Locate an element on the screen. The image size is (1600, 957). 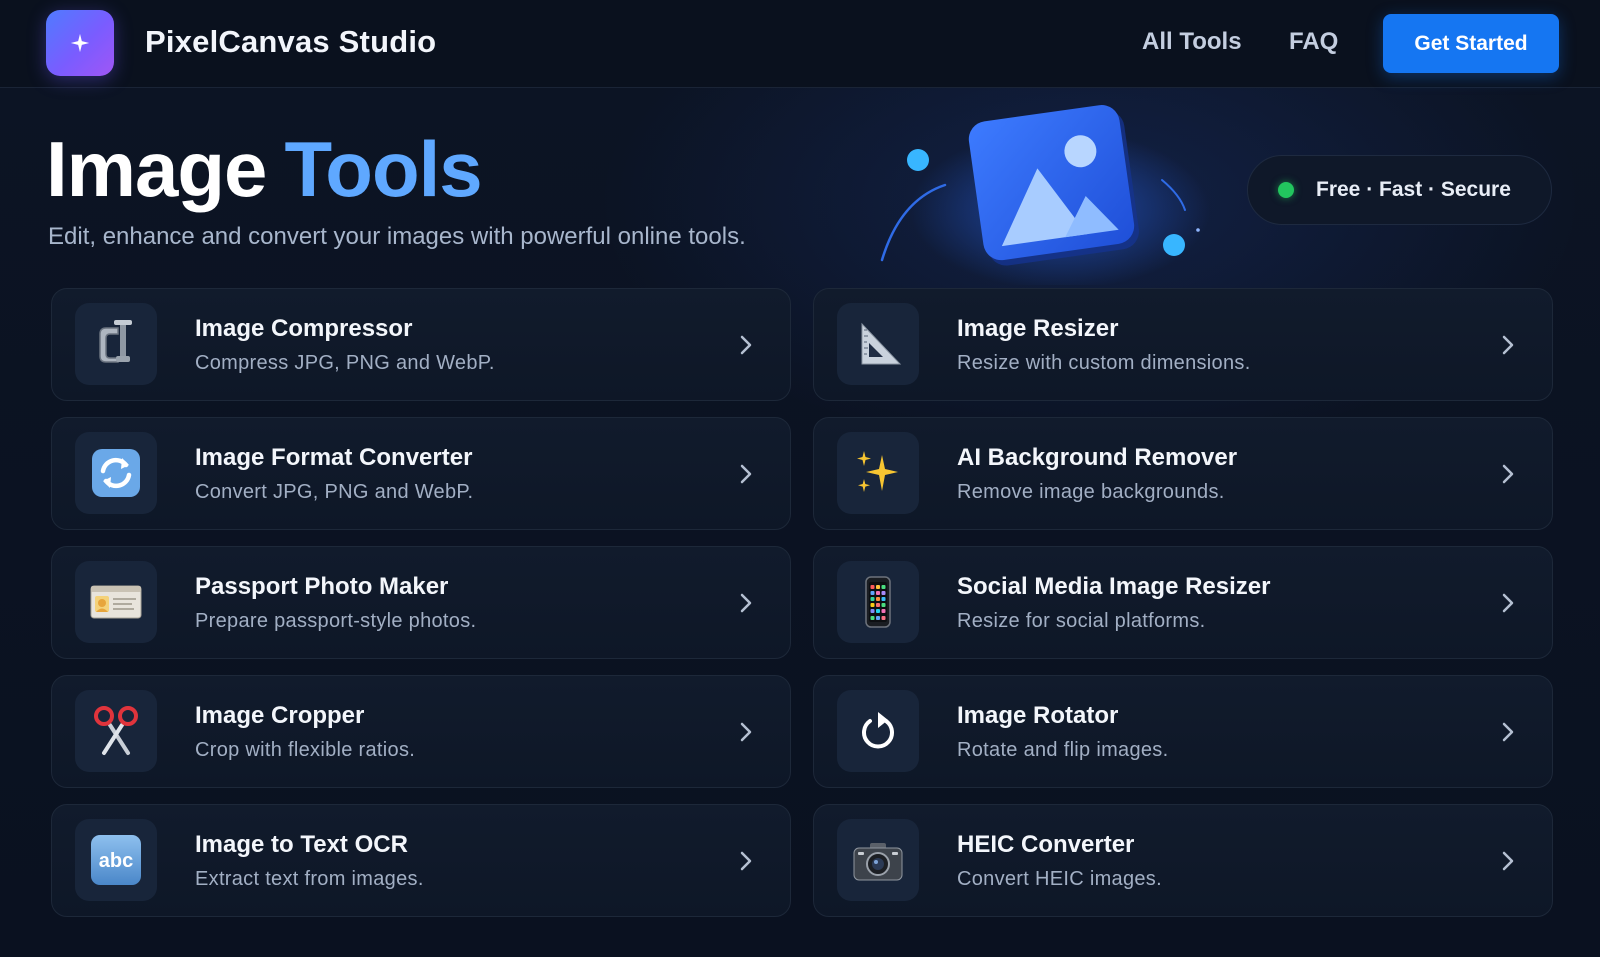
abc-icon: abc is located at coordinates (116, 860).